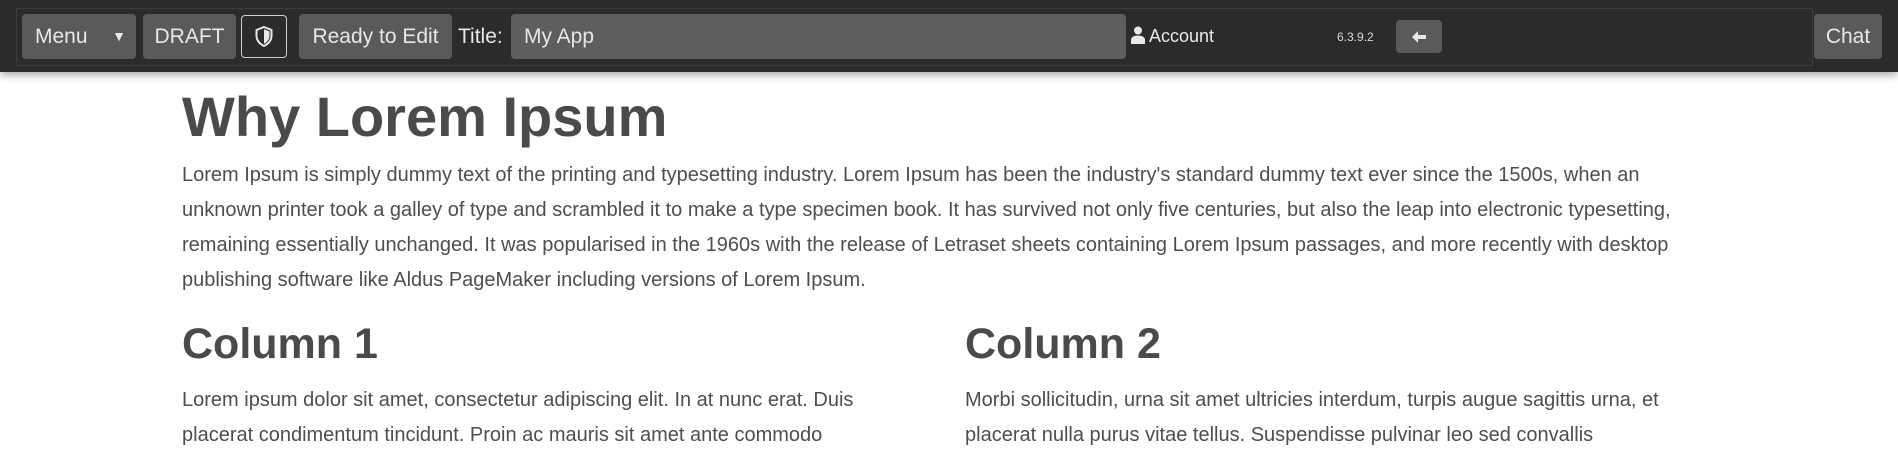 This screenshot has width=1898, height=453. What do you see at coordinates (61, 36) in the screenshot?
I see `menu-label: Menu` at bounding box center [61, 36].